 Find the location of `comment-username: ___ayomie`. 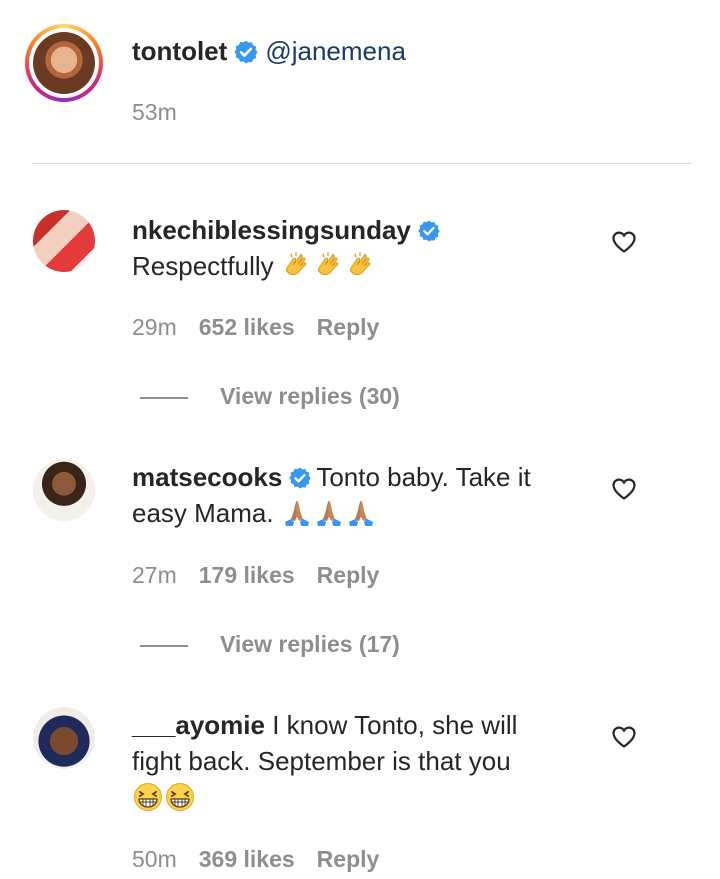

comment-username: ___ayomie is located at coordinates (198, 725).